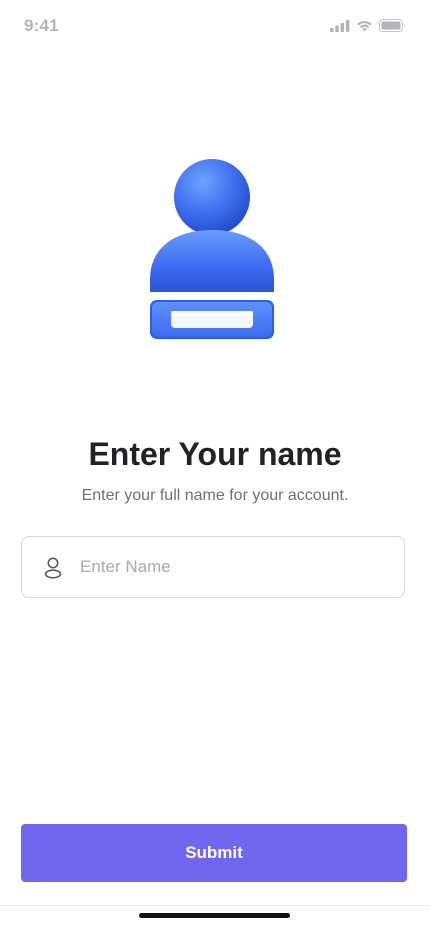 The height and width of the screenshot is (932, 430). I want to click on status-icons, so click(368, 25).